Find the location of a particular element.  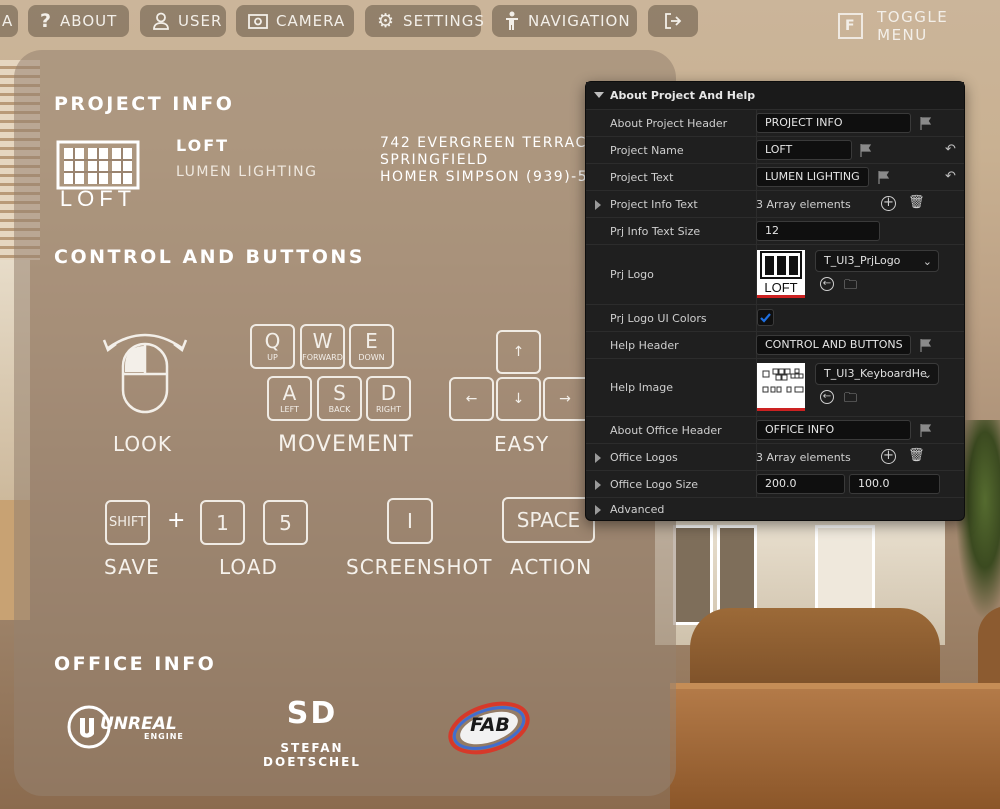

toggle-key-icon: F is located at coordinates (851, 26).